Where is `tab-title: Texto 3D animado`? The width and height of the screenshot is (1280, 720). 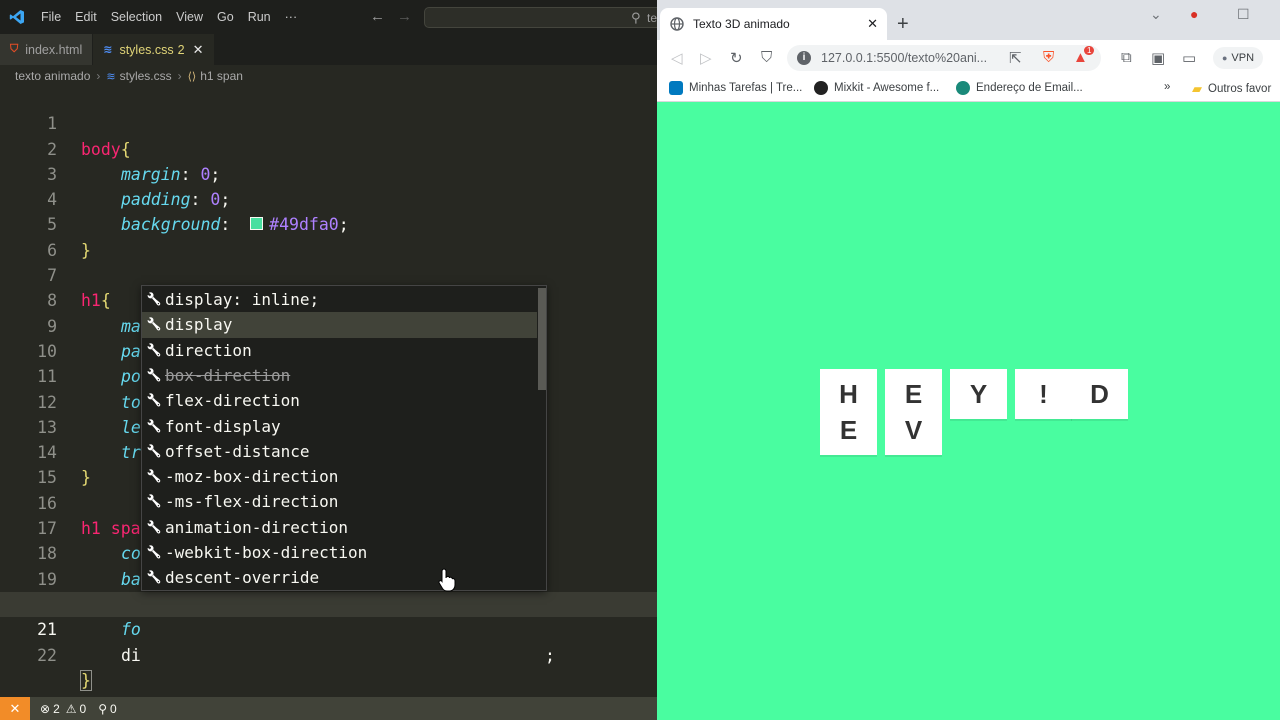 tab-title: Texto 3D animado is located at coordinates (741, 24).